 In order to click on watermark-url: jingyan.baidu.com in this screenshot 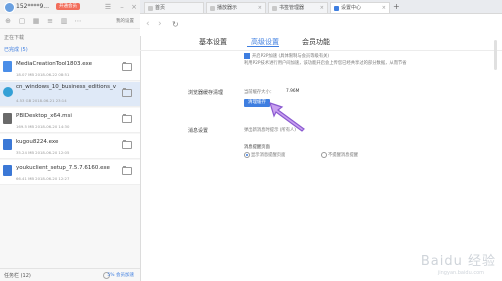, I will do `click(460, 273)`.